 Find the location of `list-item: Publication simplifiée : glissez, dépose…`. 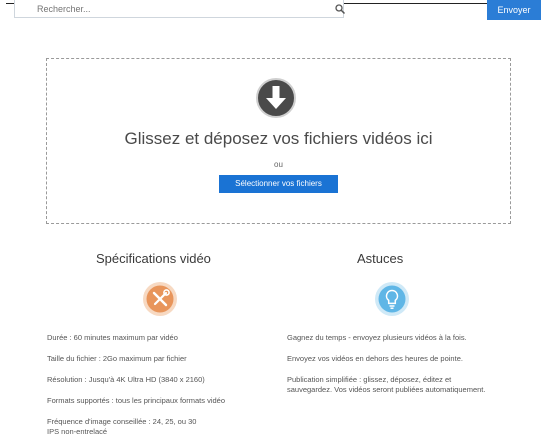

list-item: Publication simplifiée : glissez, dépose… is located at coordinates (386, 384).